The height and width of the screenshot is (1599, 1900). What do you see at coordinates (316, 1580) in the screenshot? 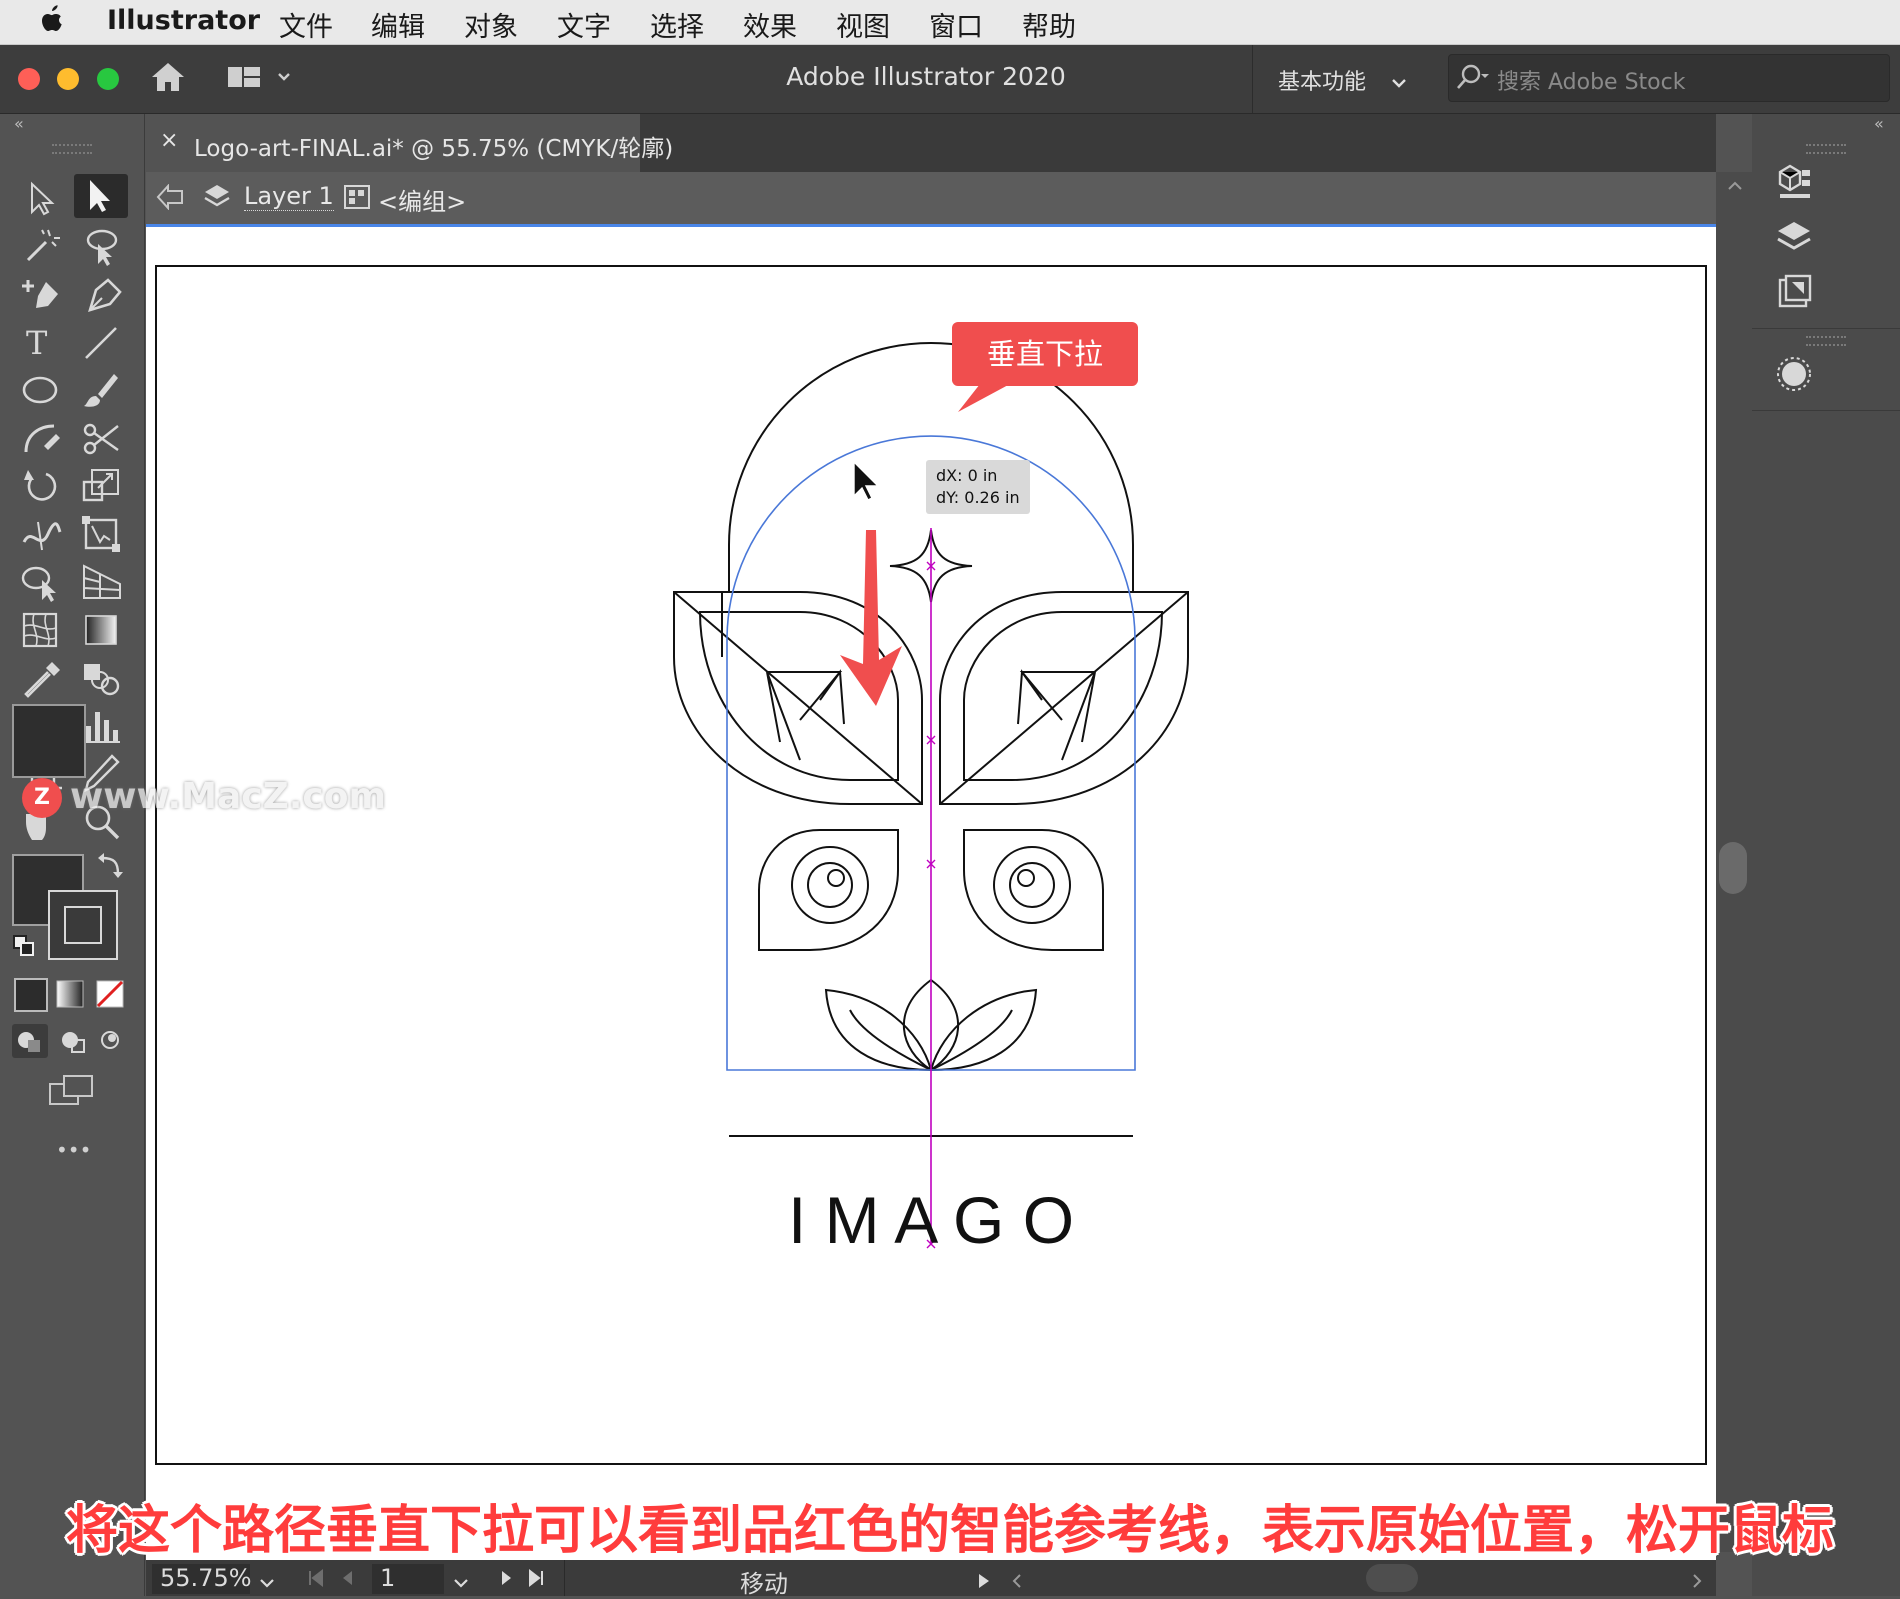
I see `first-artboard-icon` at bounding box center [316, 1580].